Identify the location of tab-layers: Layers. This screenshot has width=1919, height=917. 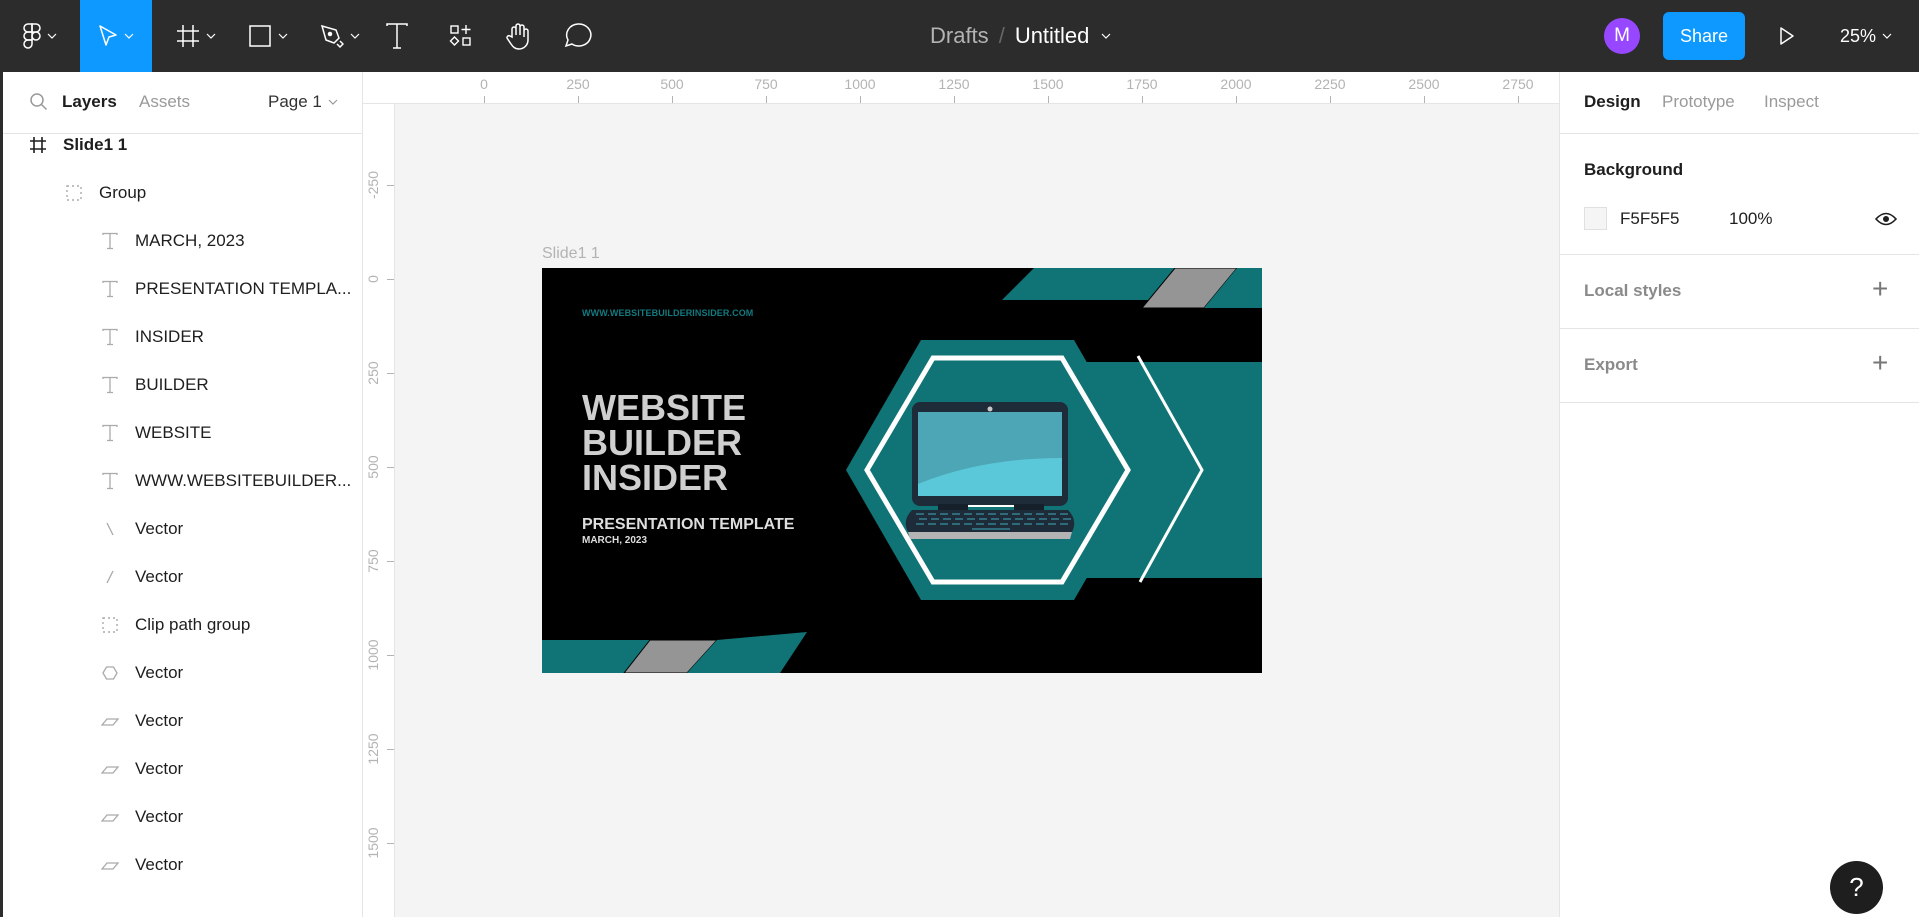
(89, 102).